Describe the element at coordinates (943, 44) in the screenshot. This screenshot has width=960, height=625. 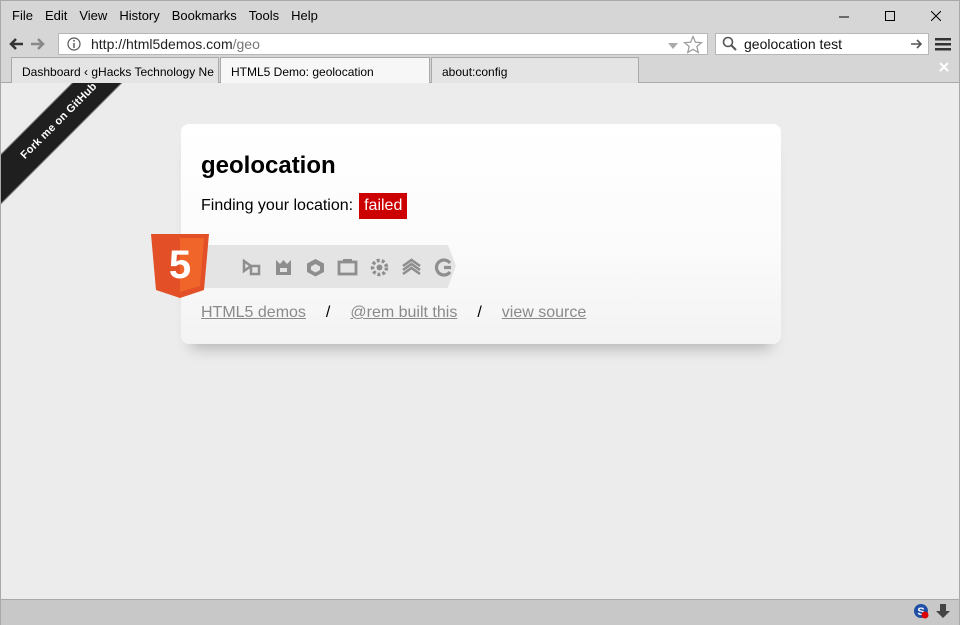
I see `menu-hamburger-icon` at that location.